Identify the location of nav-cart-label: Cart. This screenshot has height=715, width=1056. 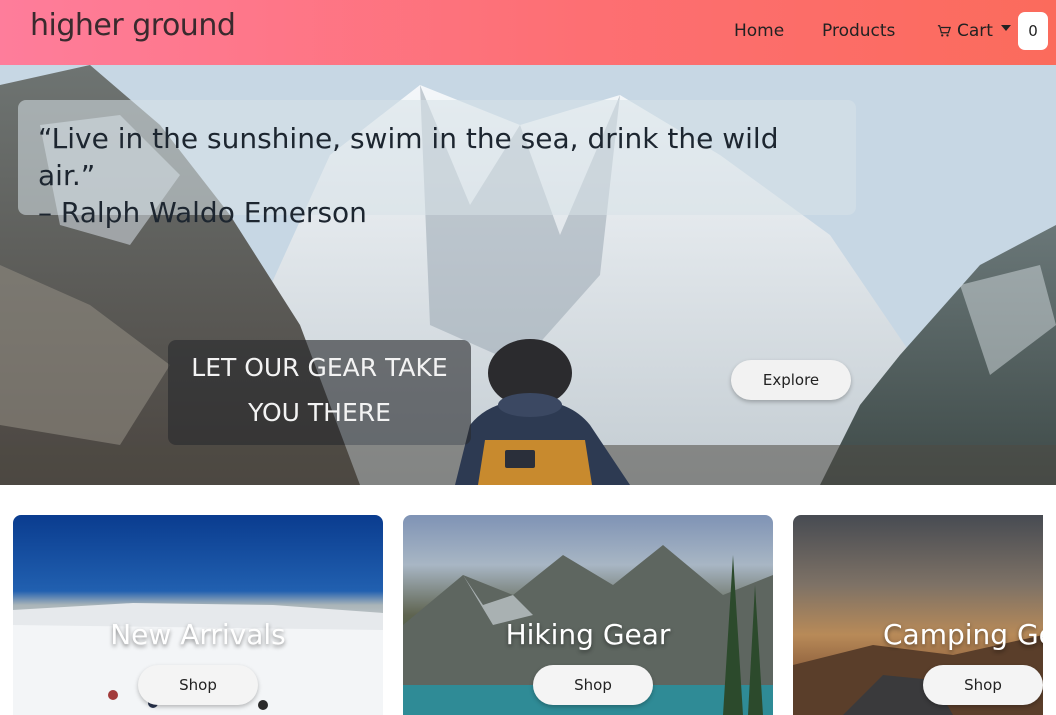
(975, 31).